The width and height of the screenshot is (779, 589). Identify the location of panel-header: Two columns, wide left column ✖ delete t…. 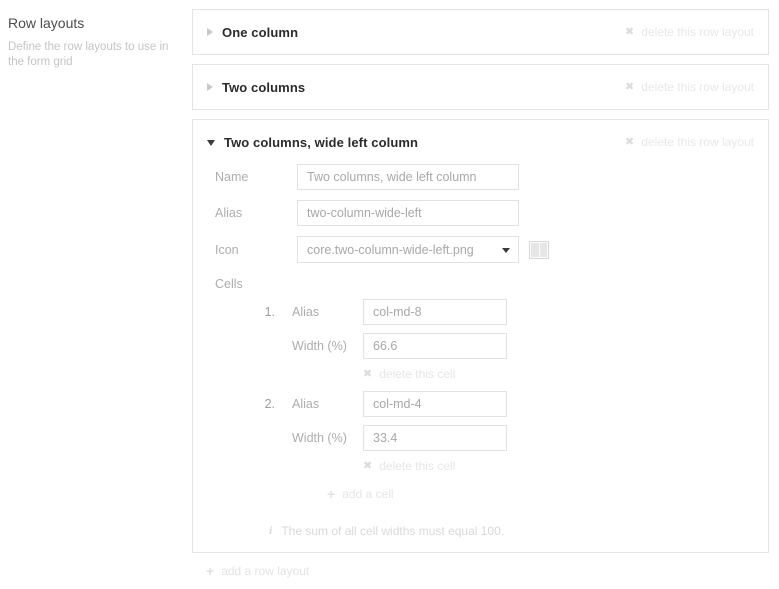
(480, 142).